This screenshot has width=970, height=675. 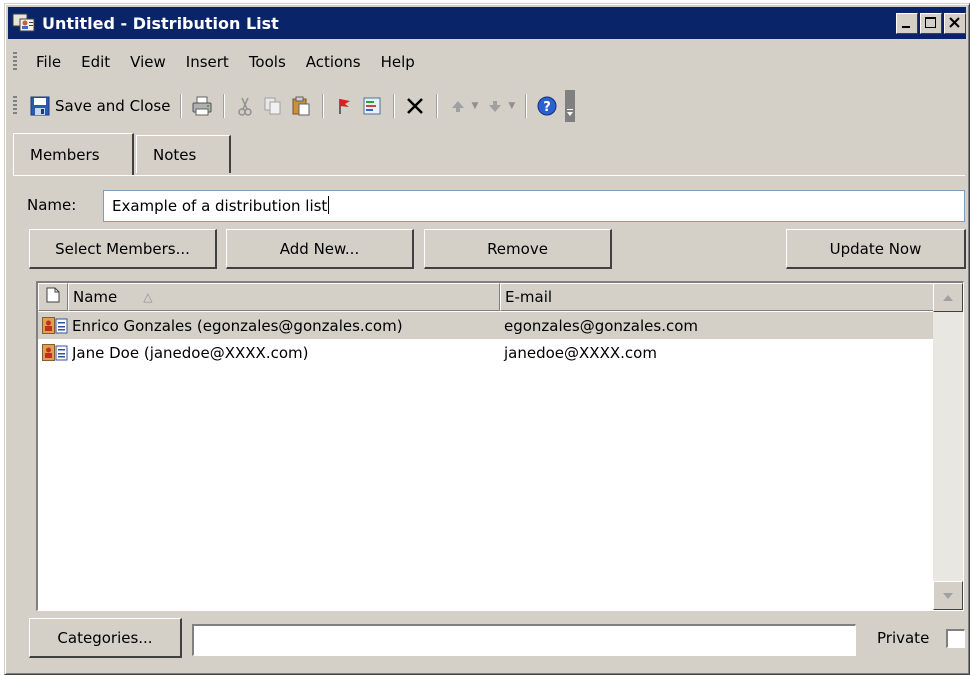 I want to click on print-icon, so click(x=202, y=106).